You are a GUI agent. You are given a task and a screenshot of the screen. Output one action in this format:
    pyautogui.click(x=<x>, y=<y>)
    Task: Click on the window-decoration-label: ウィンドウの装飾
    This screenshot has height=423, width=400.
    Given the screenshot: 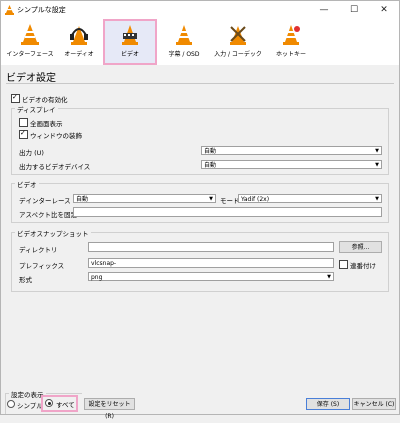 What is the action you would take?
    pyautogui.click(x=56, y=136)
    